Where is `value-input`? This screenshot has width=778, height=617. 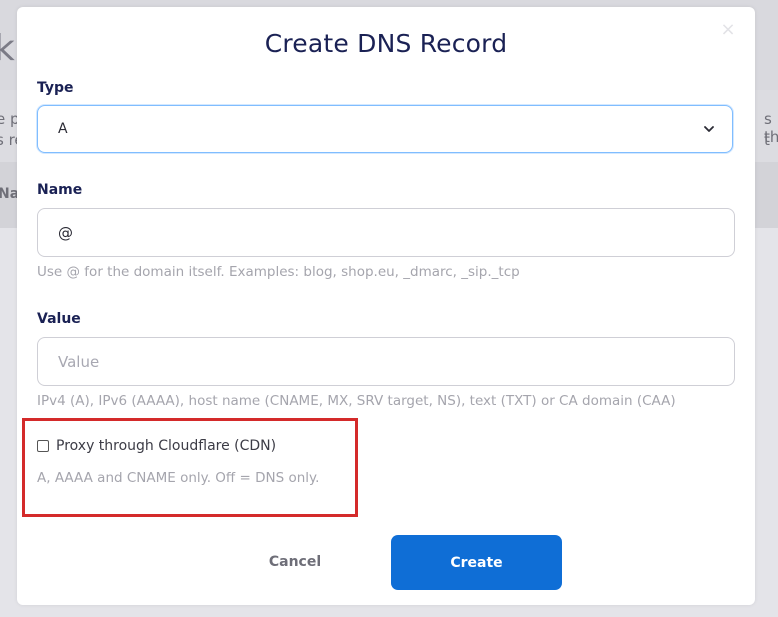
value-input is located at coordinates (386, 361).